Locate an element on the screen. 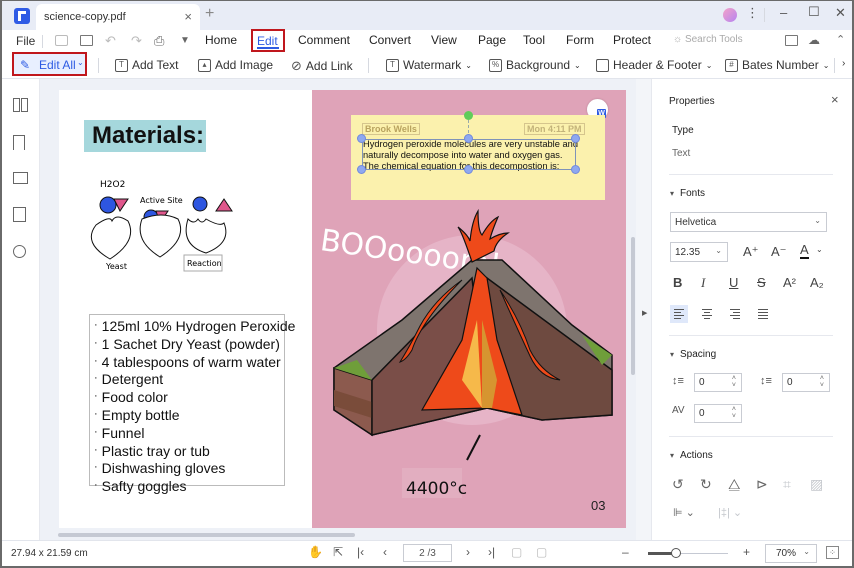 The image size is (854, 568). tab-close-icon: × is located at coordinates (188, 16).